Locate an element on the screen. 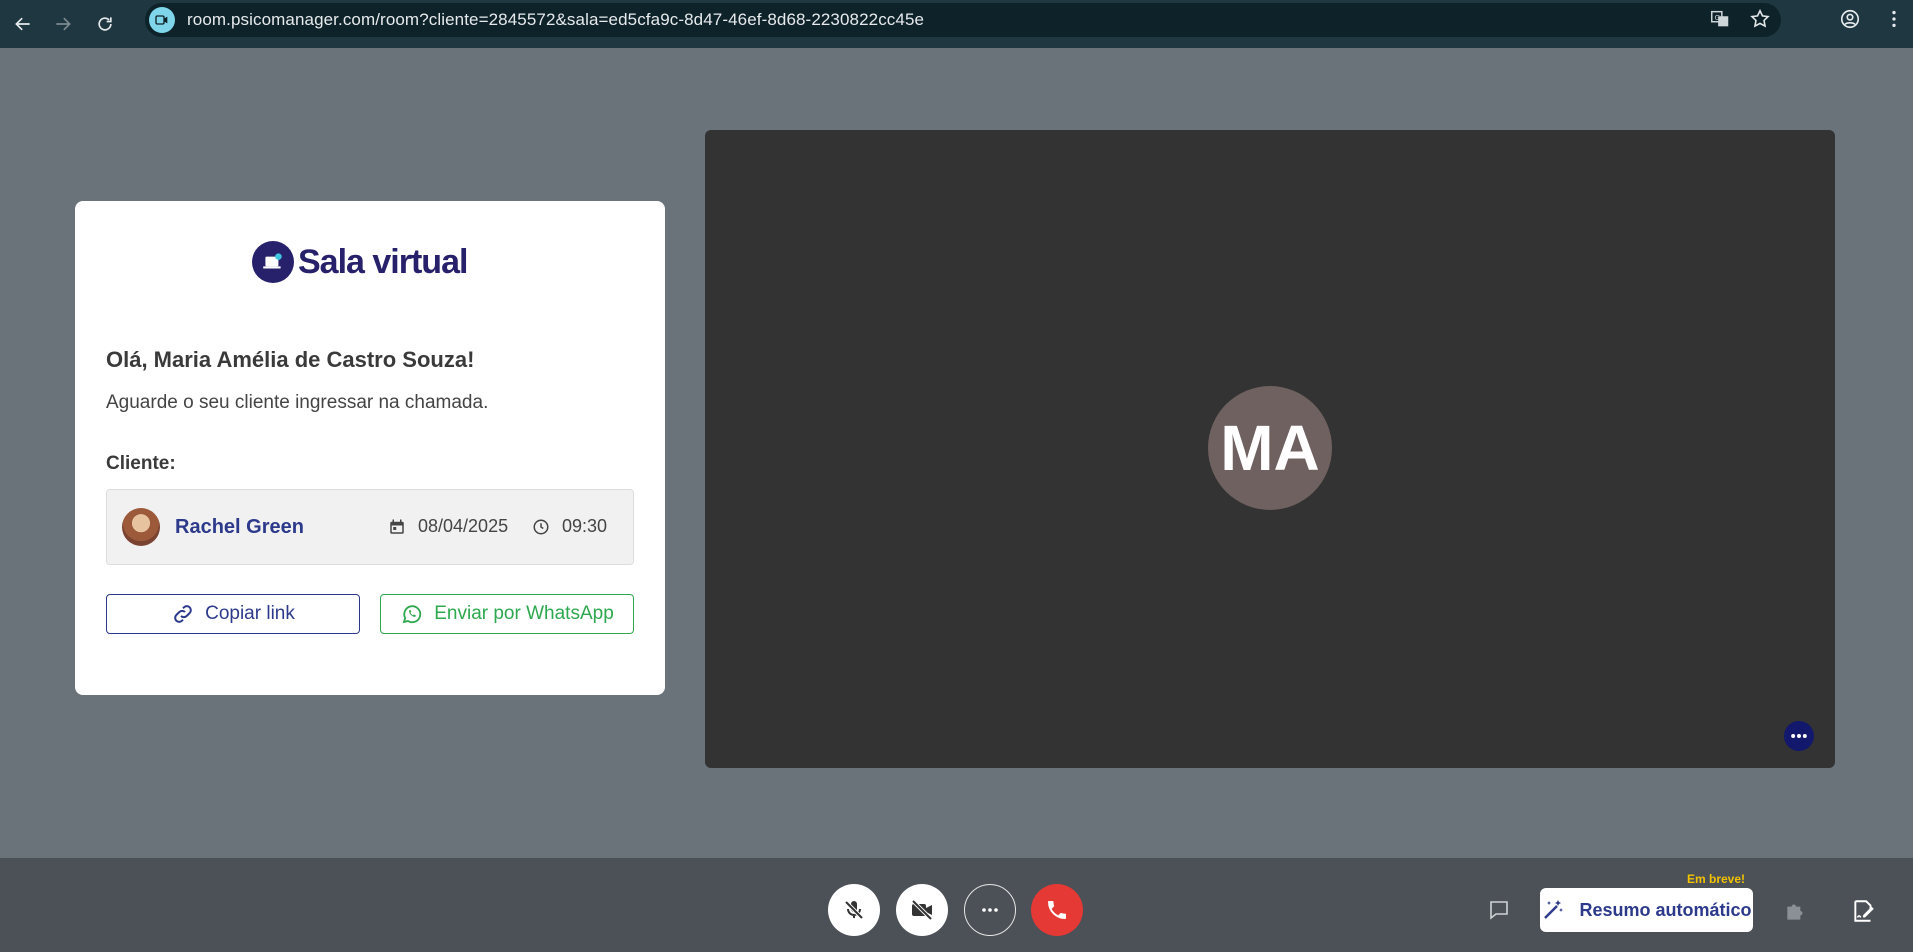 Image resolution: width=1913 pixels, height=952 pixels. logo: Sala virtual is located at coordinates (360, 262).